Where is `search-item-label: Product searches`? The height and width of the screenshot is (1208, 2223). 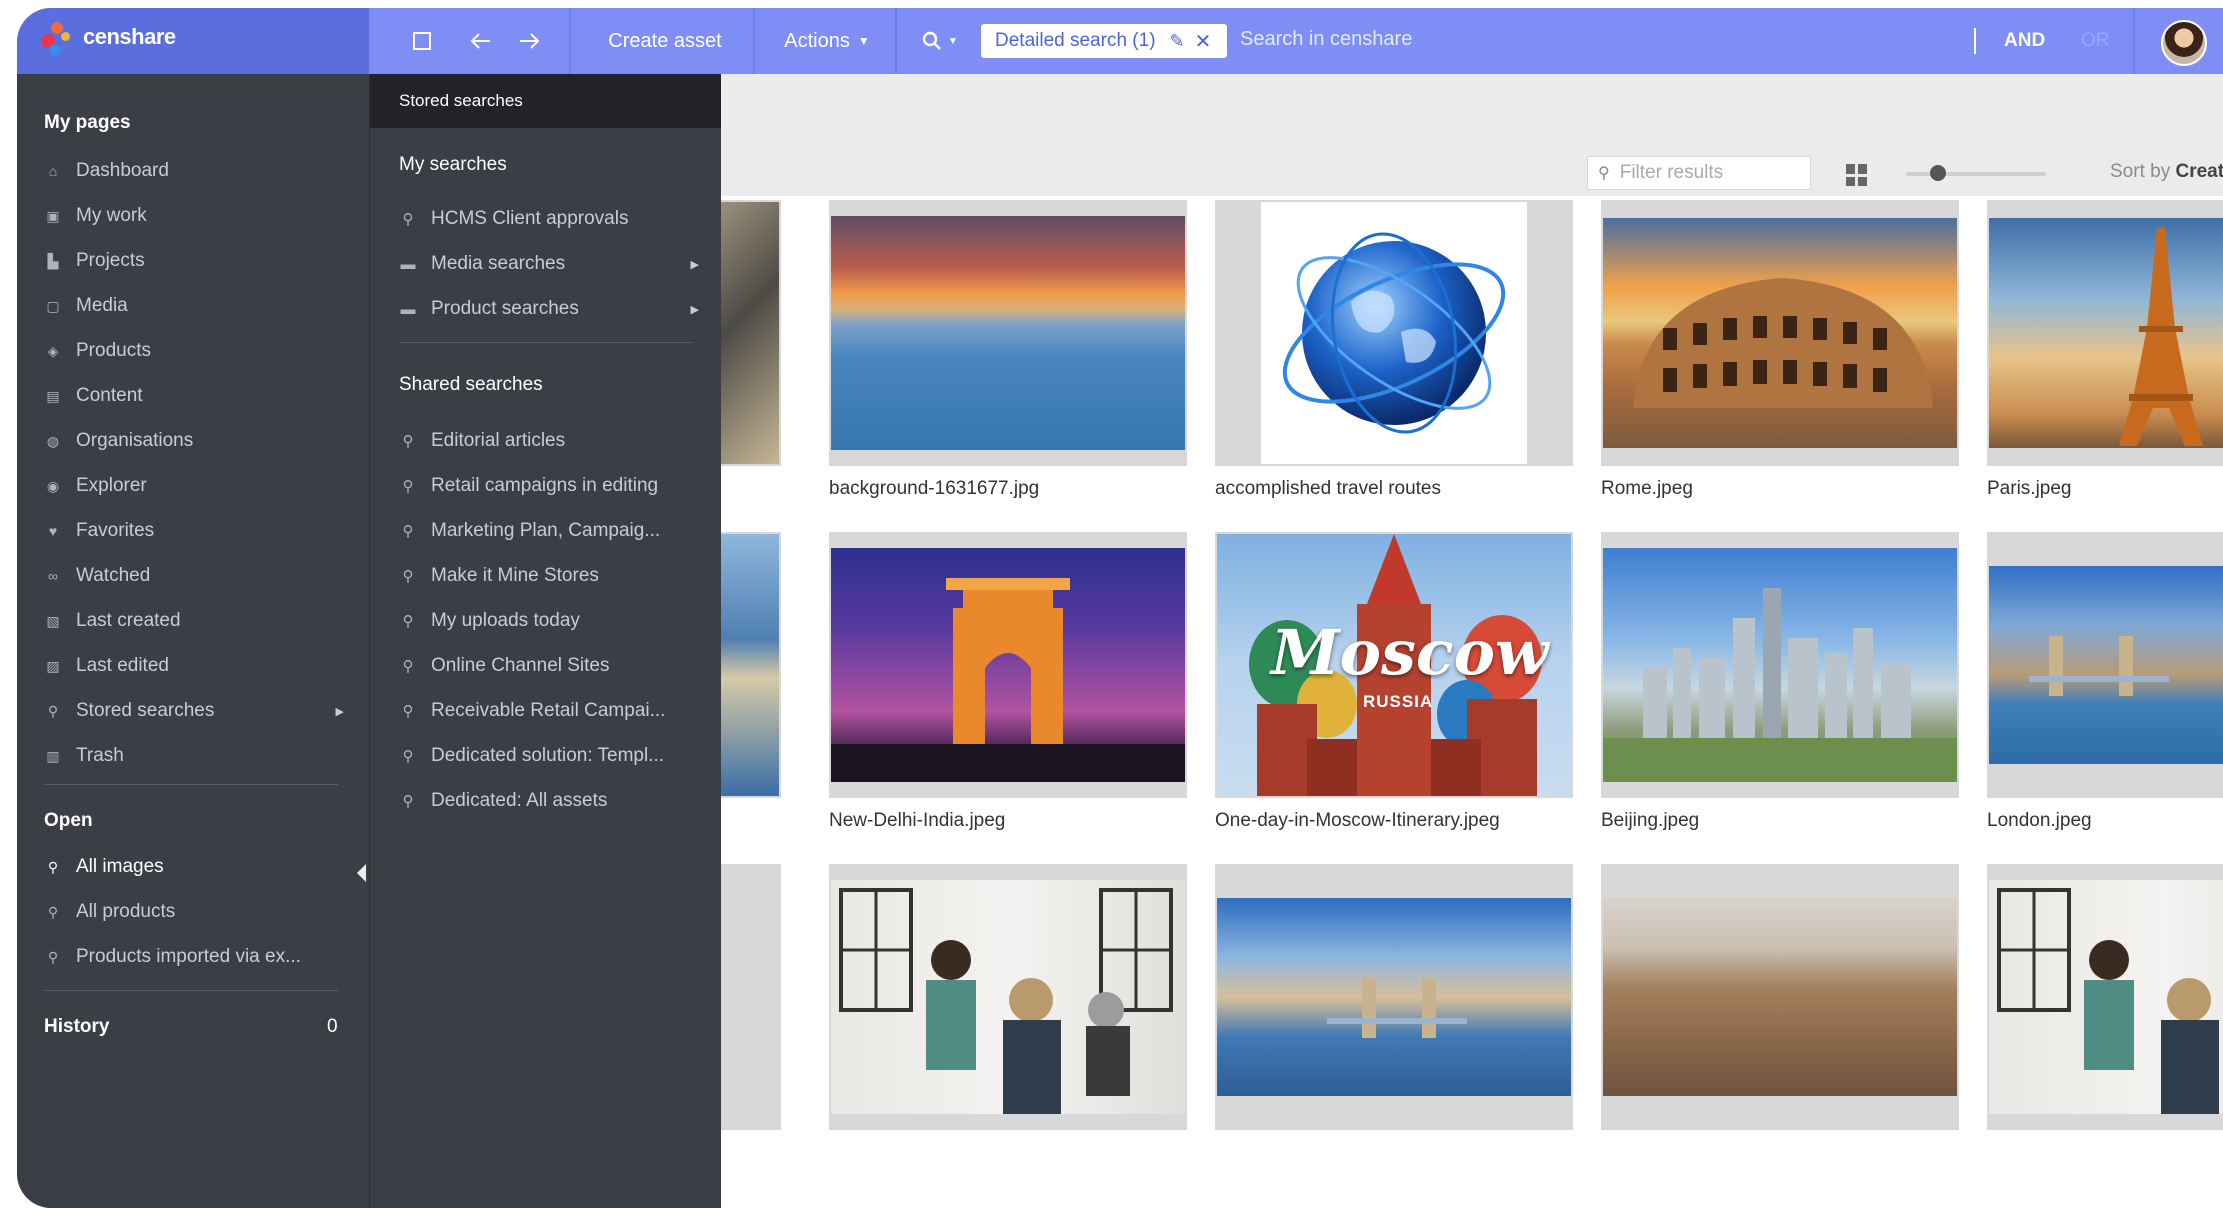 search-item-label: Product searches is located at coordinates (505, 308).